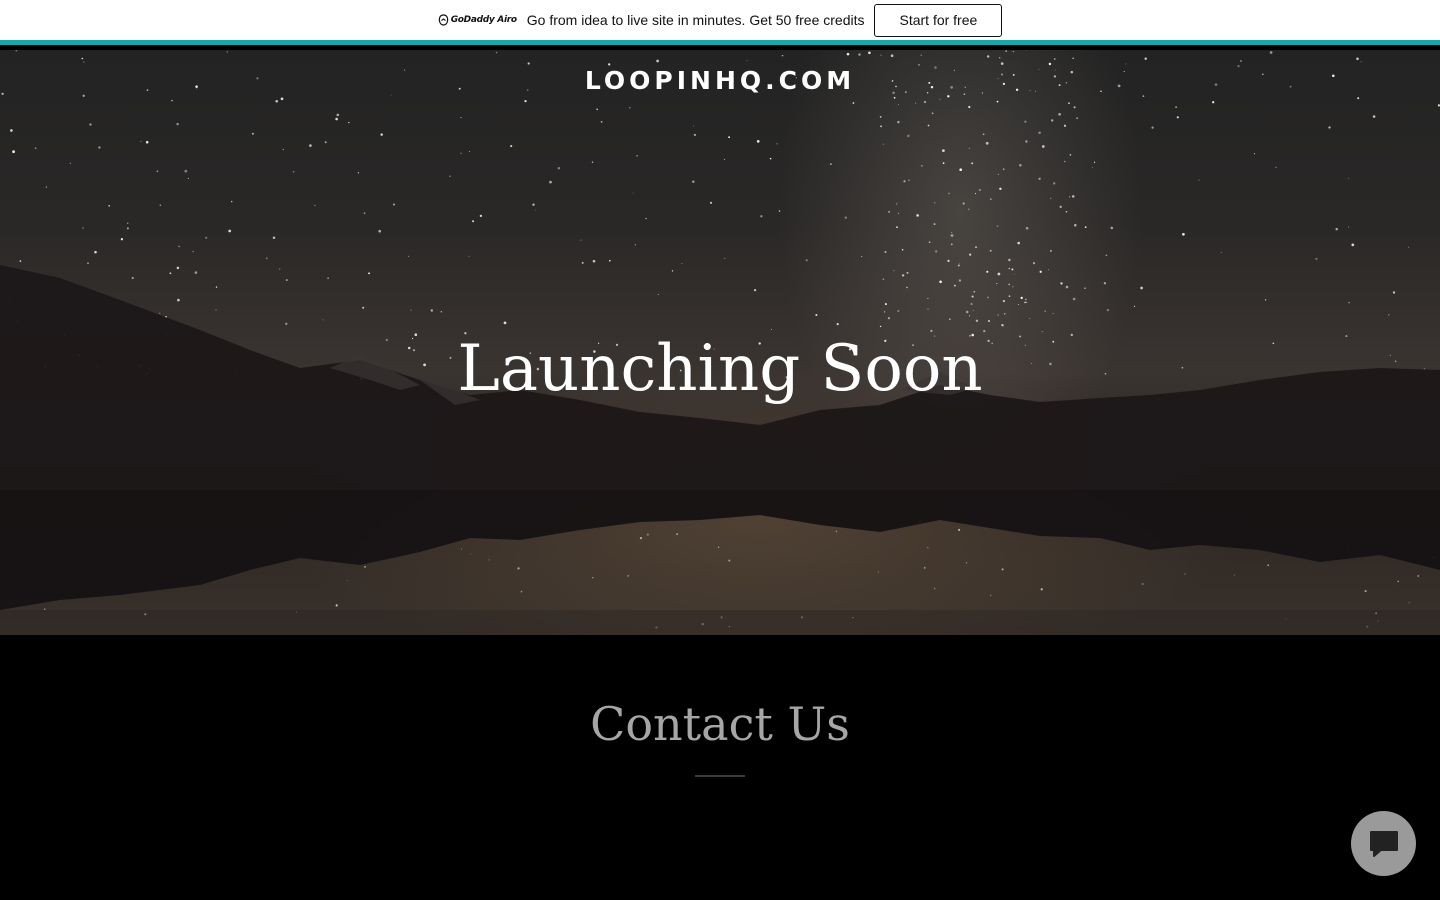  Describe the element at coordinates (477, 20) in the screenshot. I see `godaddy-airo-logo: GoDaddy Airo` at that location.